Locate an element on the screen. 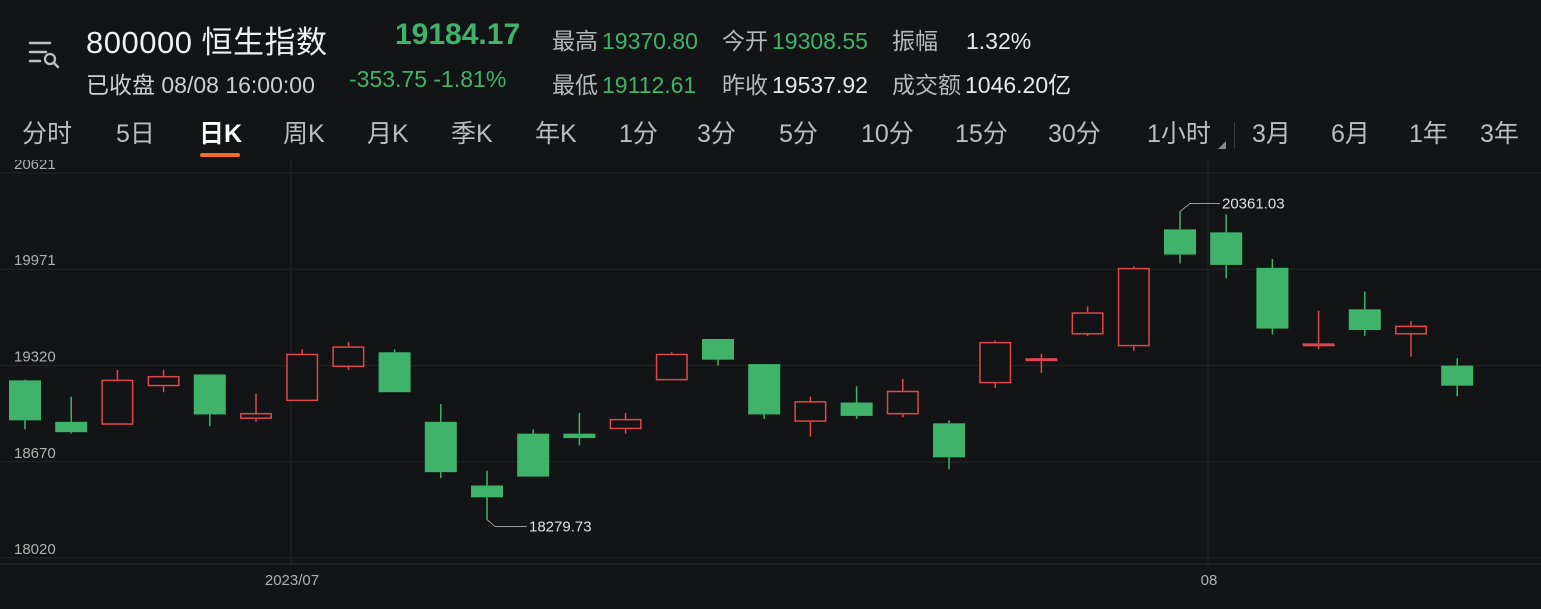 The width and height of the screenshot is (1541, 609). stat-amplitude-label: 振幅 is located at coordinates (915, 41).